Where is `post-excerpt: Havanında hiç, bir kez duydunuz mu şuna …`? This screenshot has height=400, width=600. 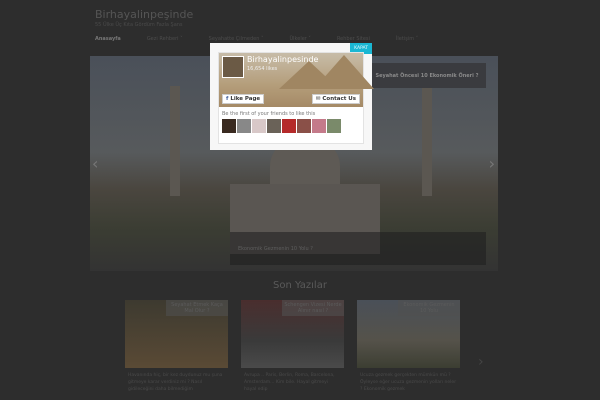 post-excerpt: Havanında hiç, bir kez duydunuz mu şuna … is located at coordinates (175, 382).